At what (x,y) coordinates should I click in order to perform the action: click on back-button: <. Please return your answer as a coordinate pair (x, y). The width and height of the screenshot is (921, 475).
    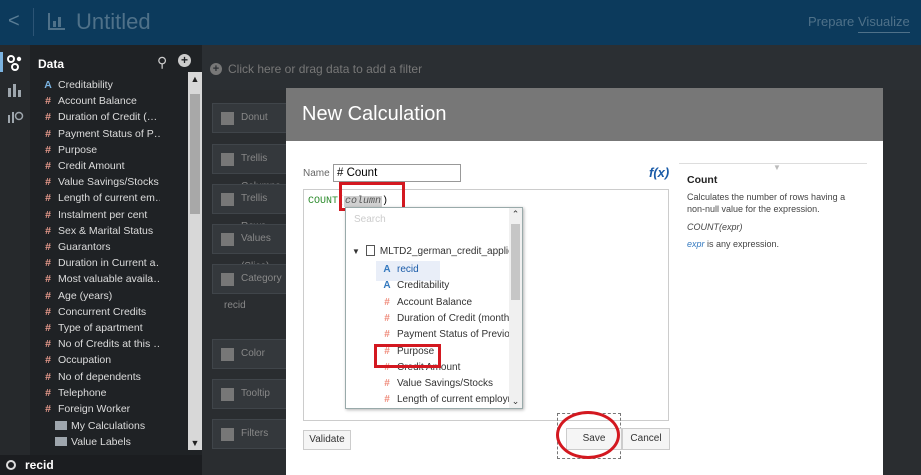
    Looking at the image, I should click on (14, 21).